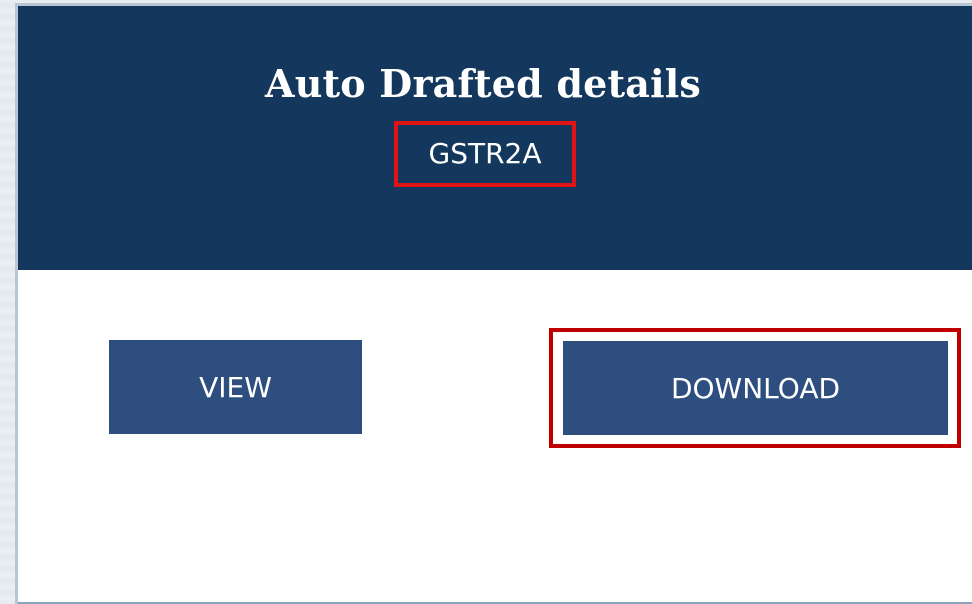 The height and width of the screenshot is (604, 972). I want to click on tile-title: Auto Drafted details, so click(483, 83).